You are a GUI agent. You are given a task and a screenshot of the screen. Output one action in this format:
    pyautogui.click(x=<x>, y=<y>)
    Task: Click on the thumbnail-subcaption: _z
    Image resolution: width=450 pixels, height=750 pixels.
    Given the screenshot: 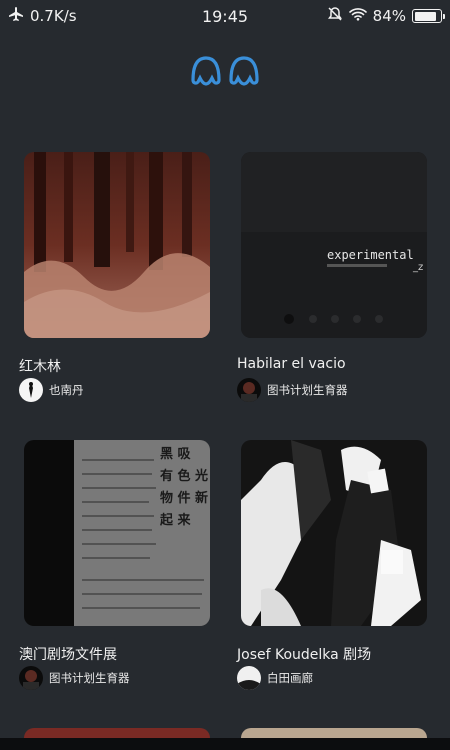 What is the action you would take?
    pyautogui.click(x=418, y=267)
    